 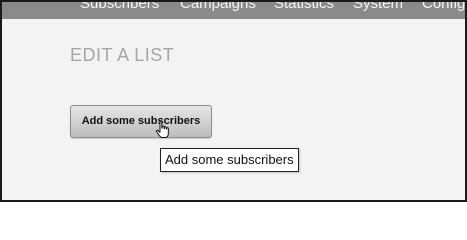 I want to click on nav-item-statistics: Statistics, so click(x=304, y=7).